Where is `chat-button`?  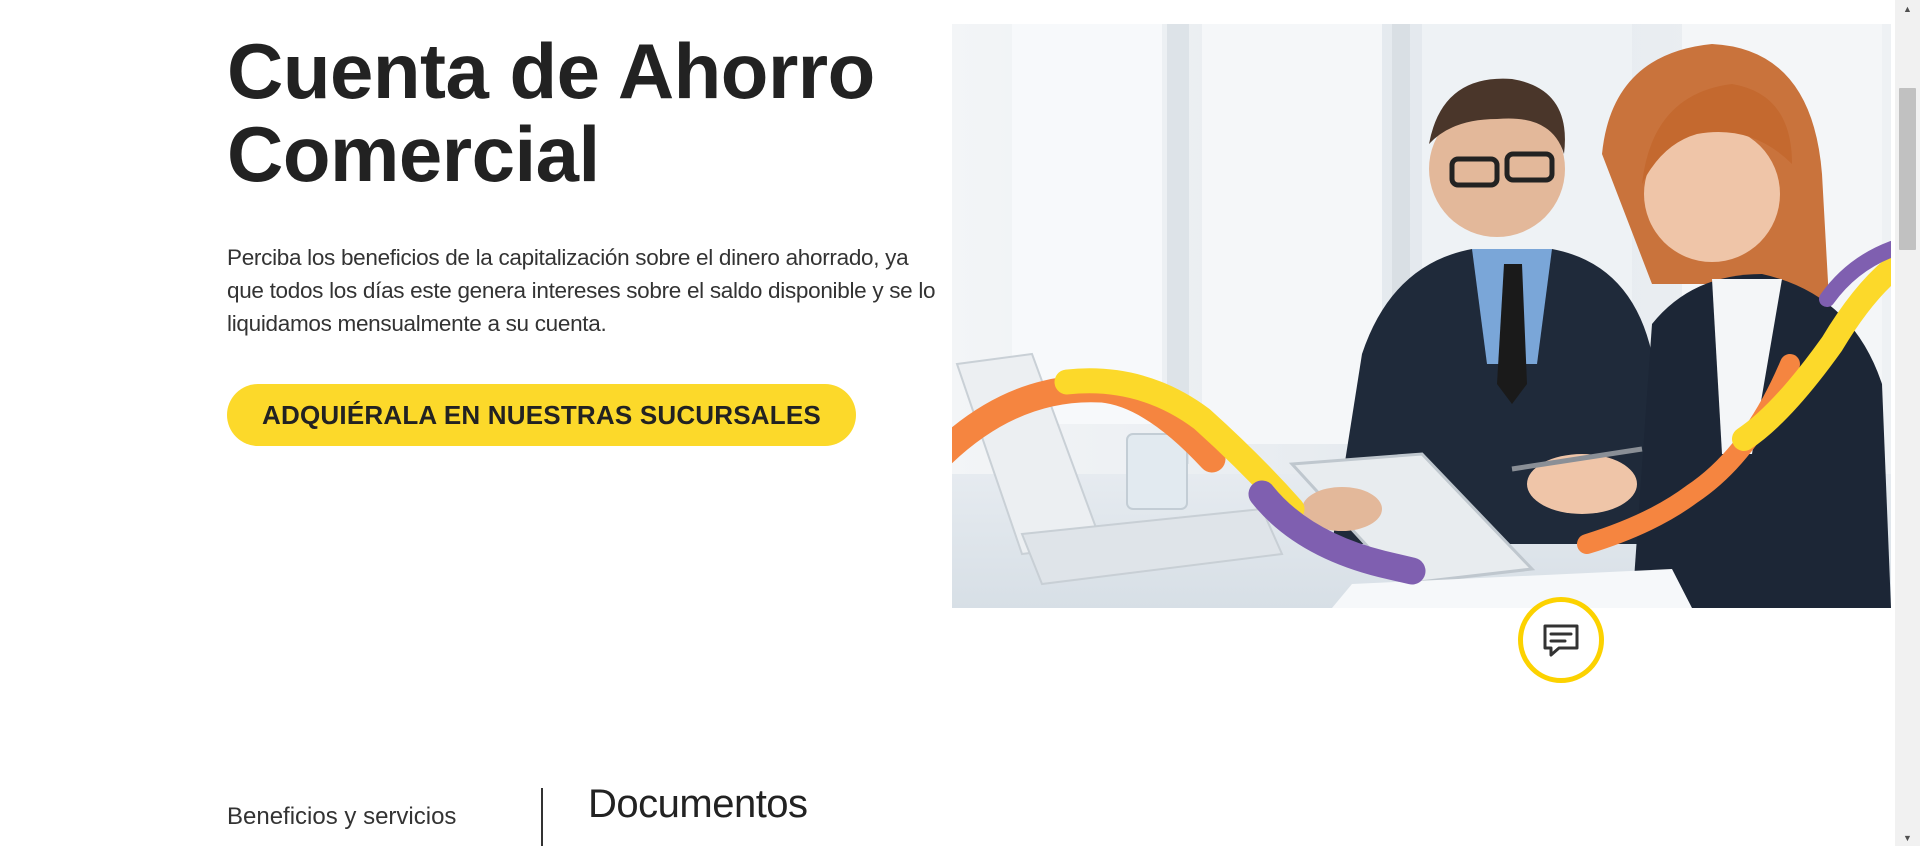 chat-button is located at coordinates (1561, 640).